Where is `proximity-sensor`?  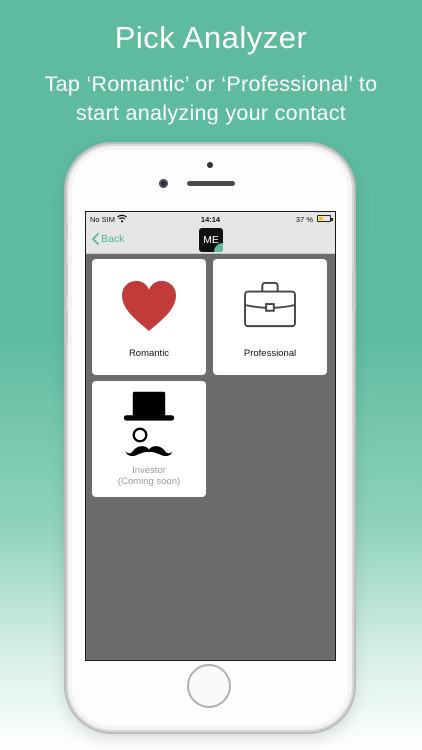 proximity-sensor is located at coordinates (210, 165).